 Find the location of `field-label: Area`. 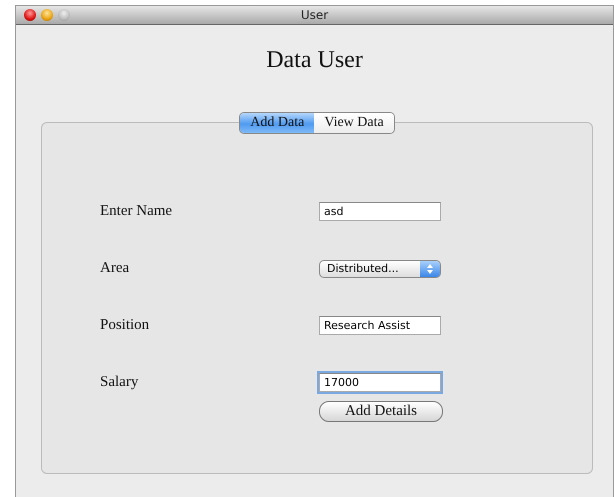

field-label: Area is located at coordinates (114, 268).